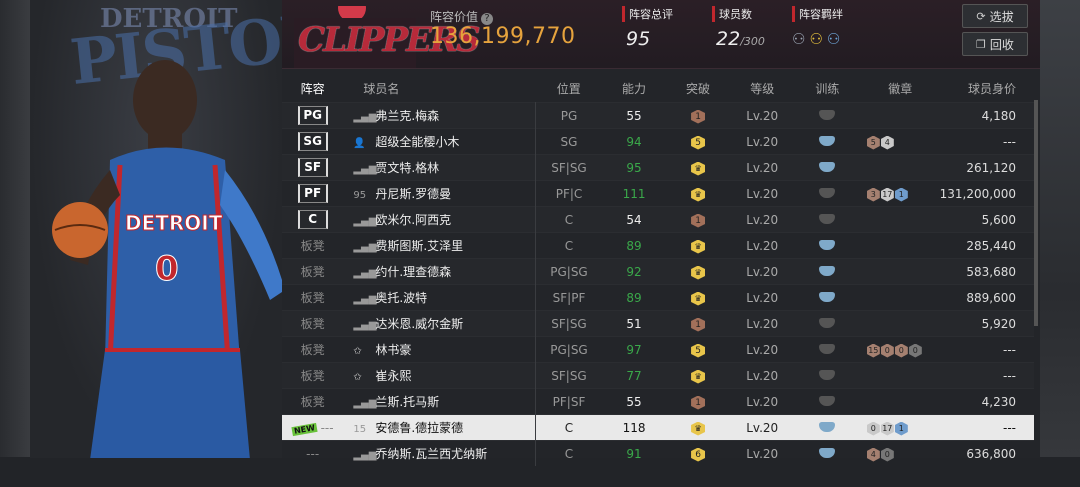 This screenshot has height=487, width=1080. I want to click on stat-player-count-value: 22, so click(728, 39).